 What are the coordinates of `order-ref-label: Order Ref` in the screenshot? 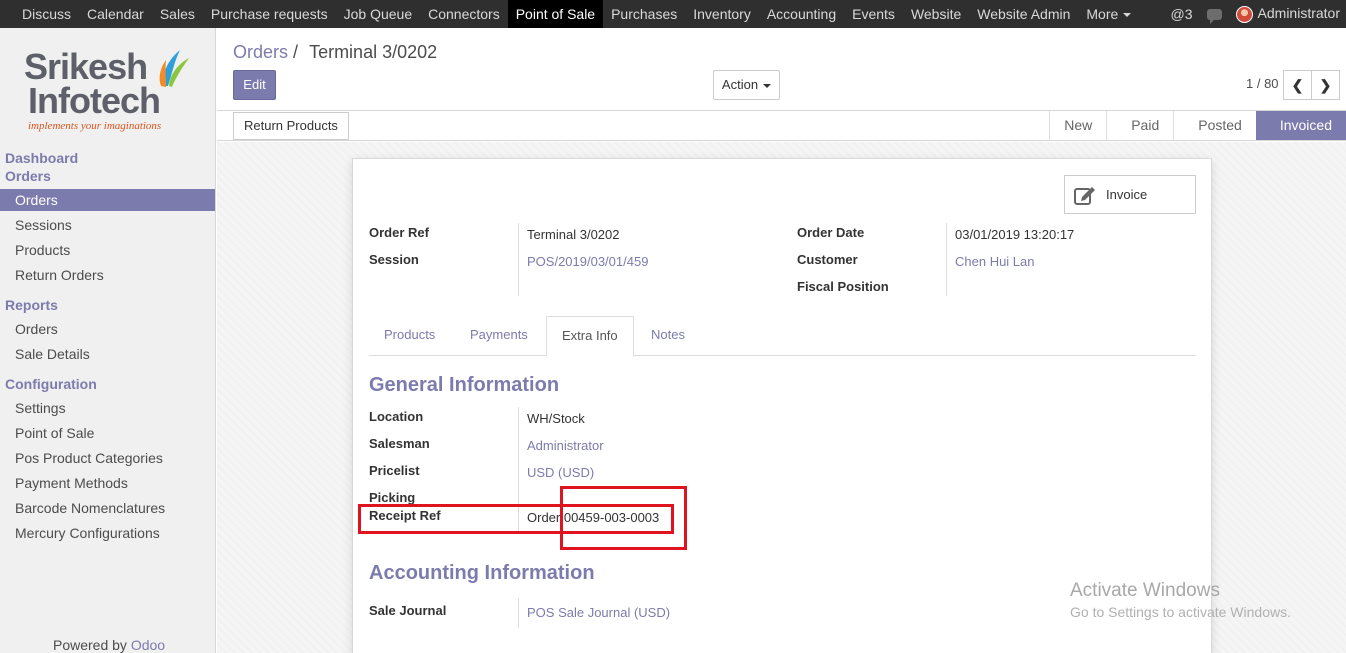 It's located at (399, 232).